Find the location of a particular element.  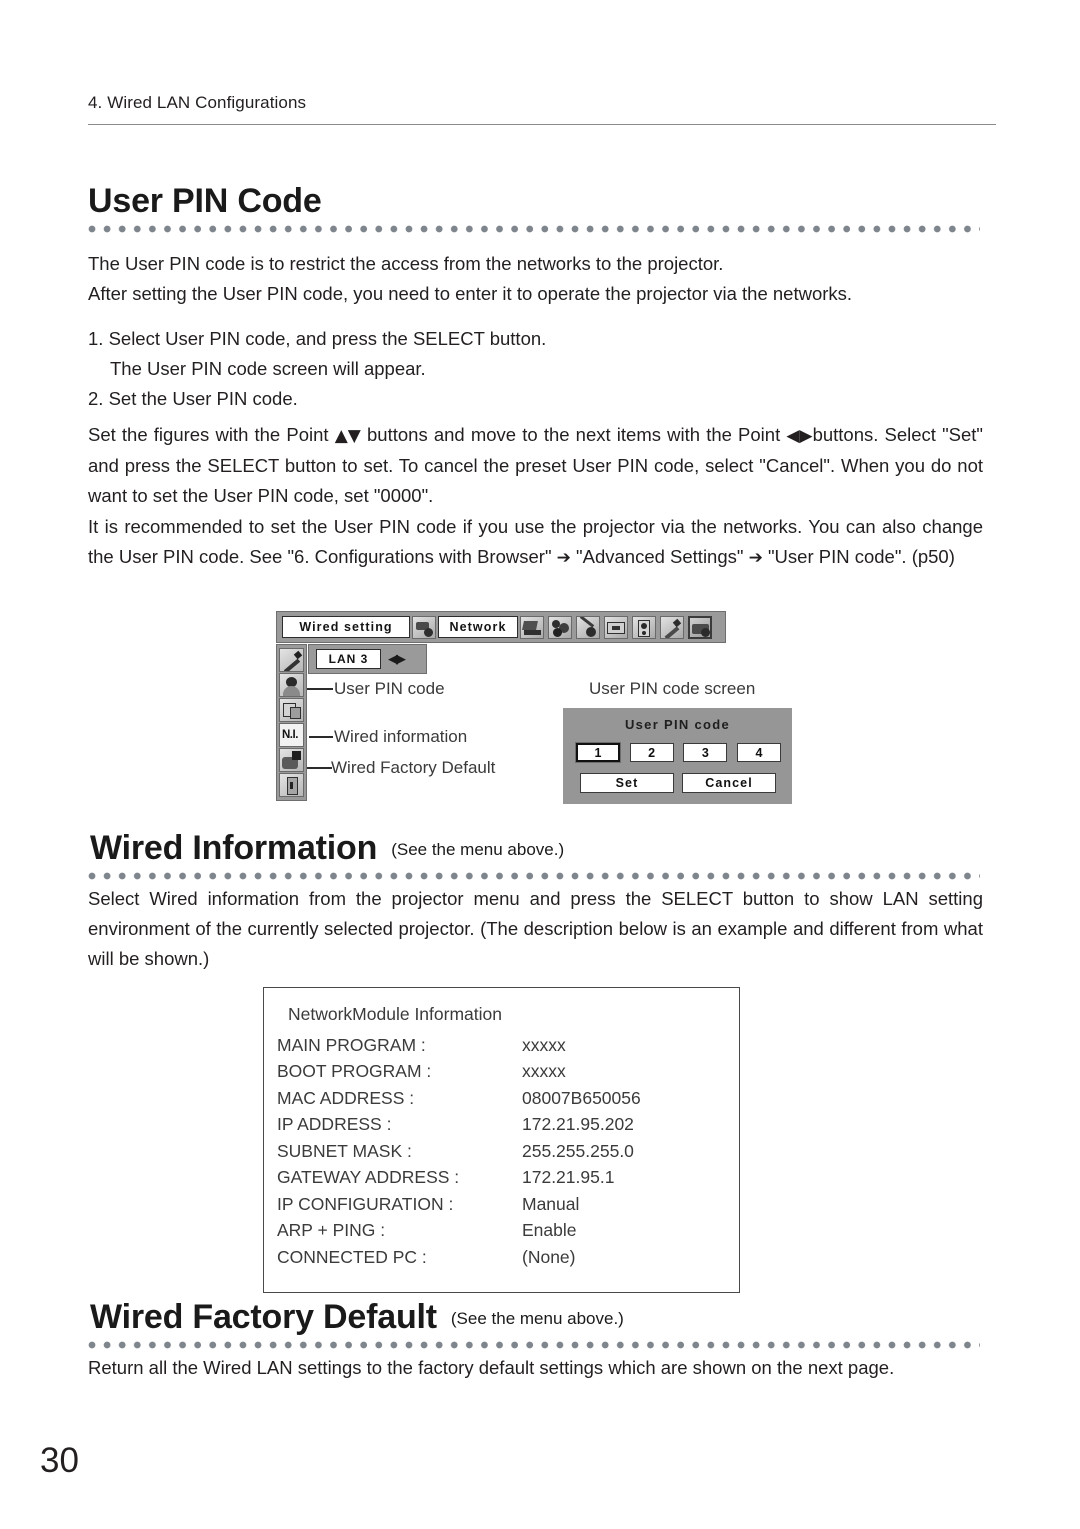

osd-wired-setting-label: Wired setting is located at coordinates (346, 627).